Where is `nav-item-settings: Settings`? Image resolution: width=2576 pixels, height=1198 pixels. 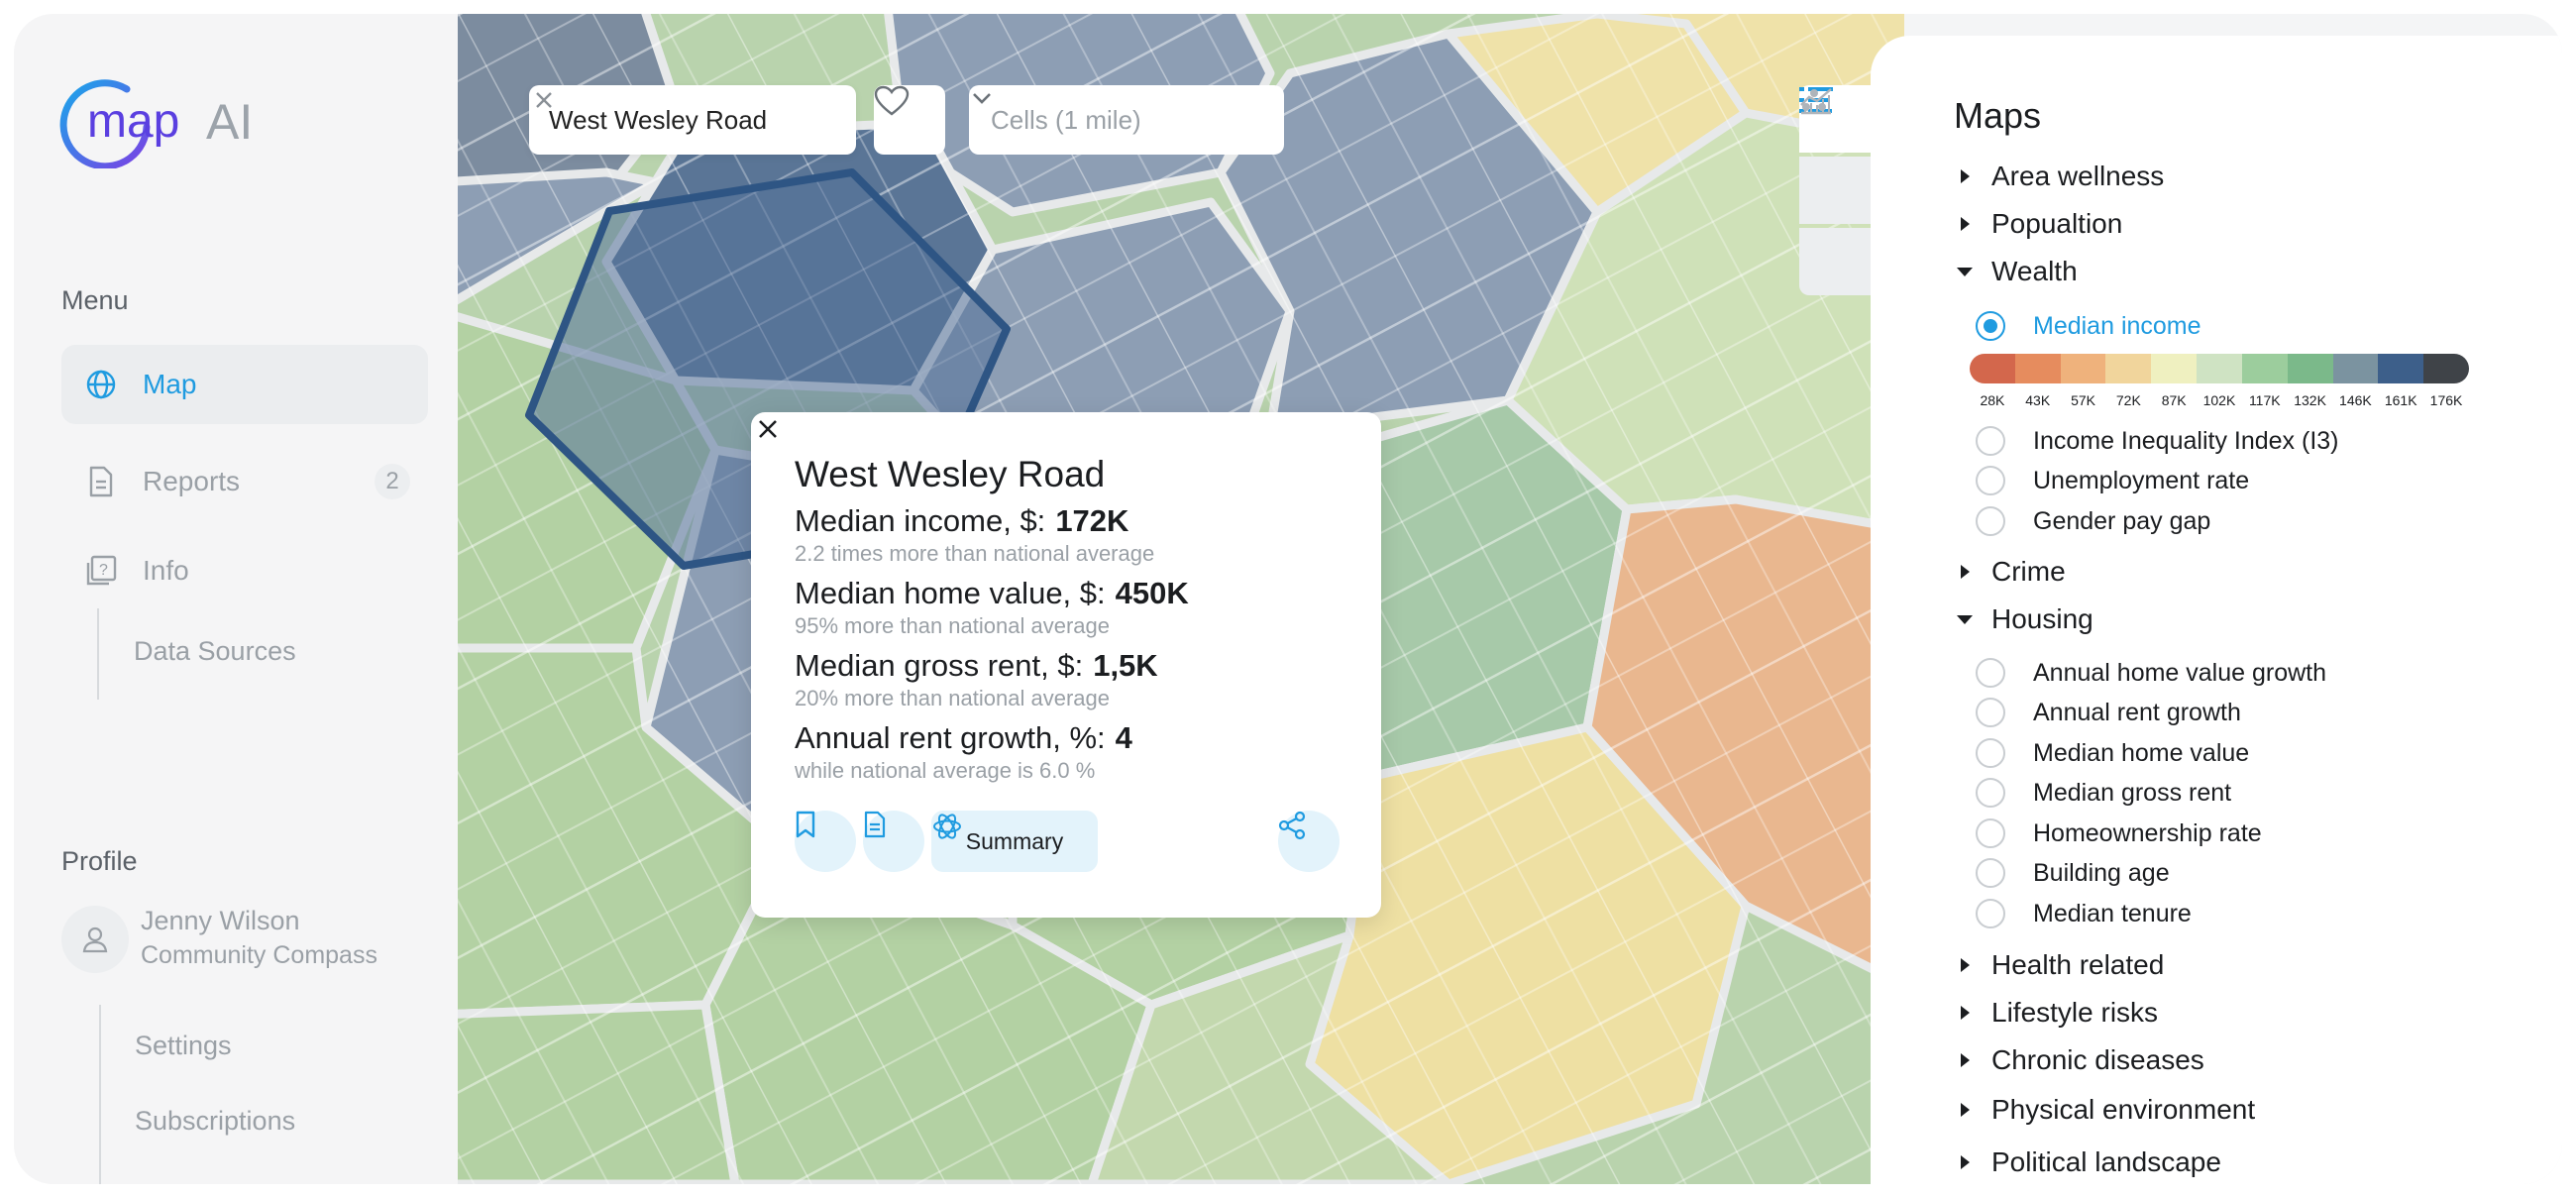
nav-item-settings: Settings is located at coordinates (183, 1046).